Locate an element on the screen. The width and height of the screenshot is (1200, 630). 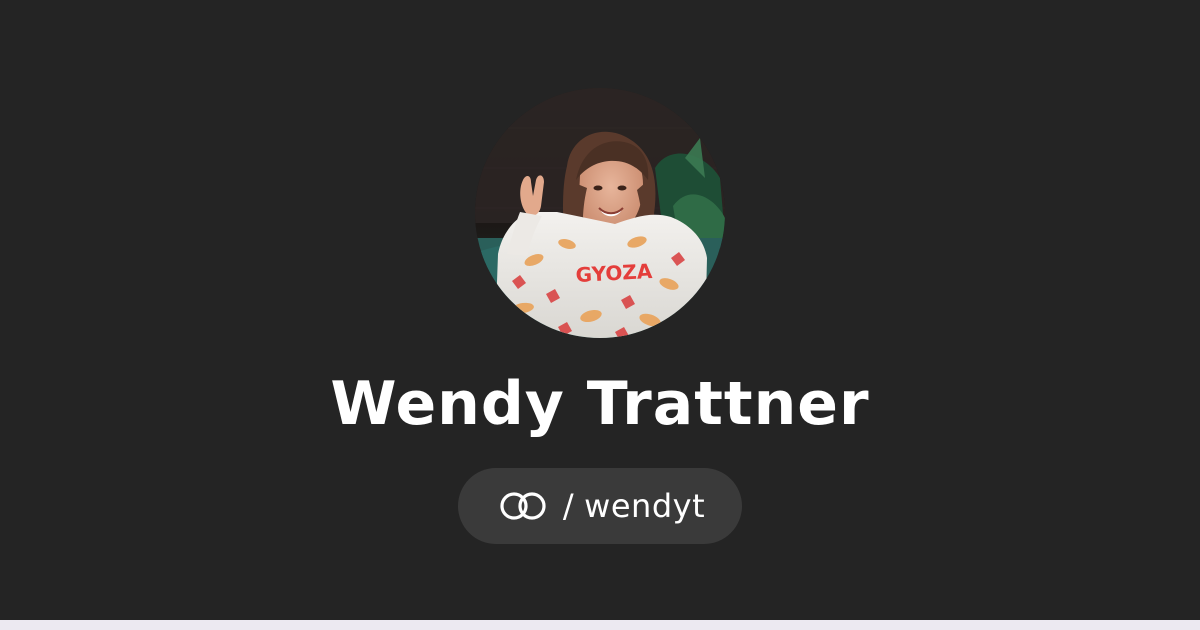
profile-handle-link: / wendyt is located at coordinates (600, 506).